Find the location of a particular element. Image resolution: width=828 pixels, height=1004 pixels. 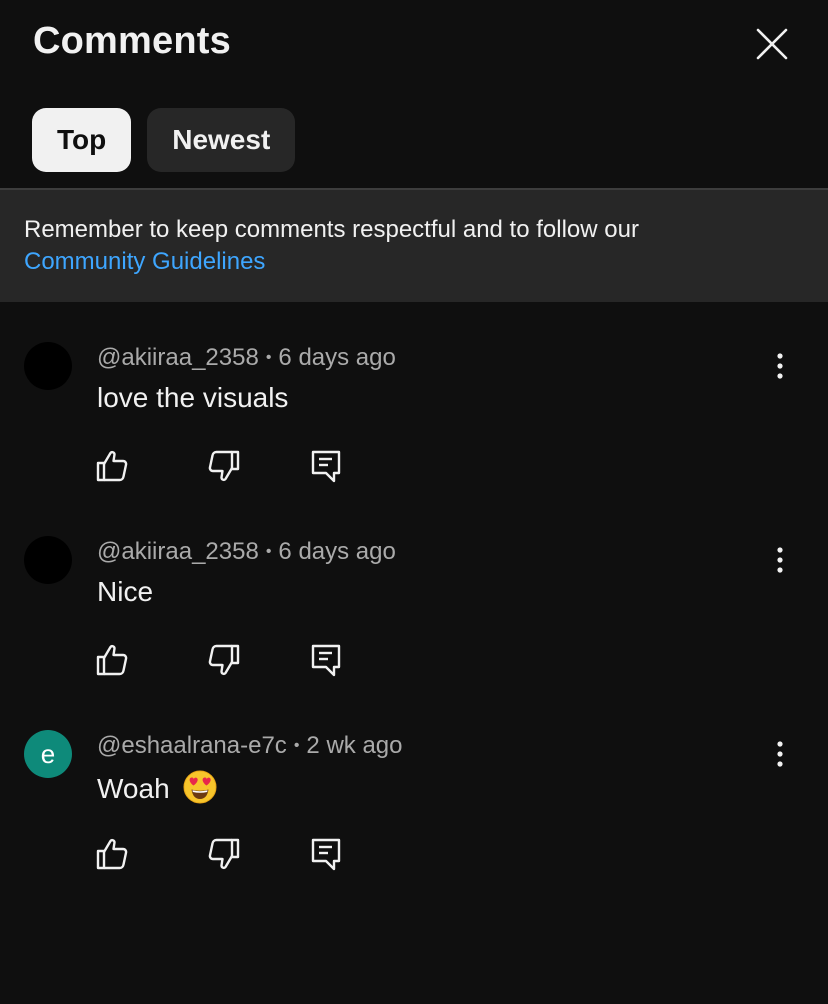

filter-chip-newest: Newest is located at coordinates (221, 140).